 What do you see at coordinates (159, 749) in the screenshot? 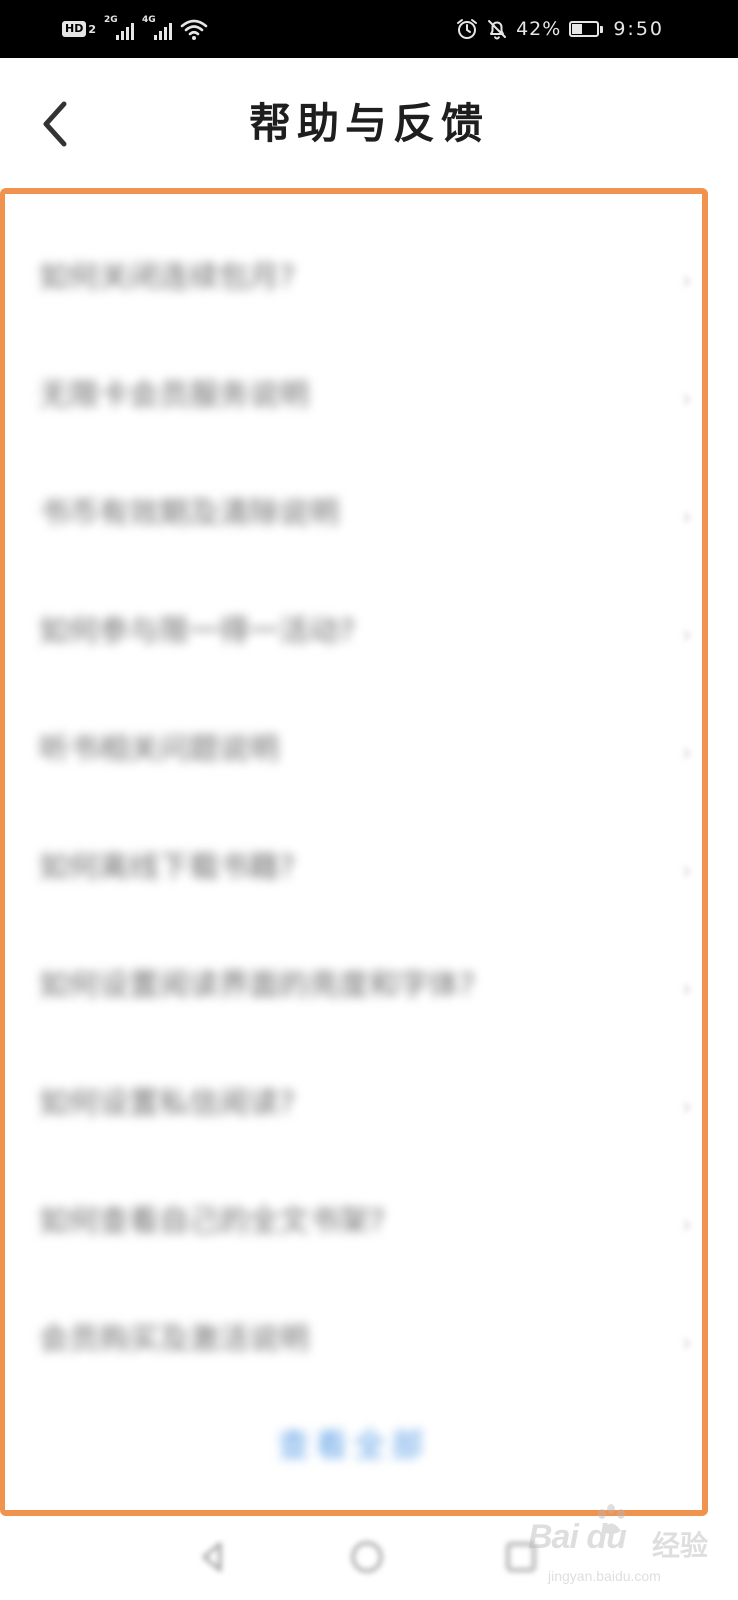
I see `faq-question: 听书相关问题说明` at bounding box center [159, 749].